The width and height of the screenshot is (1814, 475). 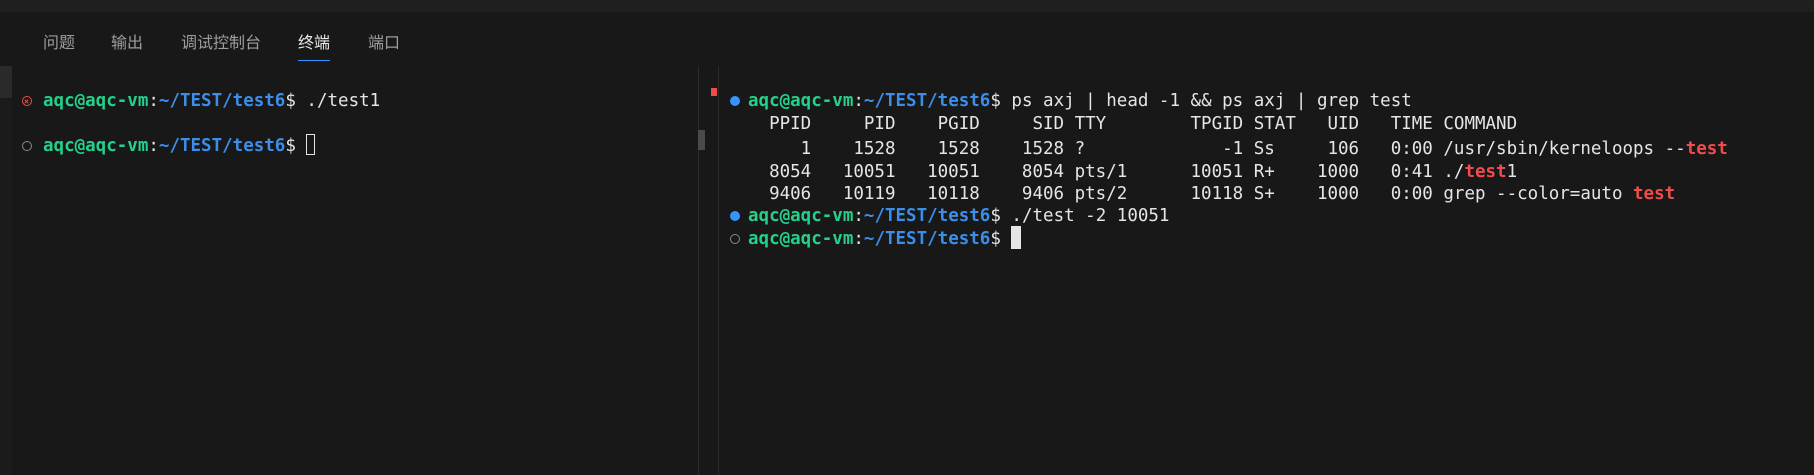 I want to click on split-line, so click(x=698, y=270).